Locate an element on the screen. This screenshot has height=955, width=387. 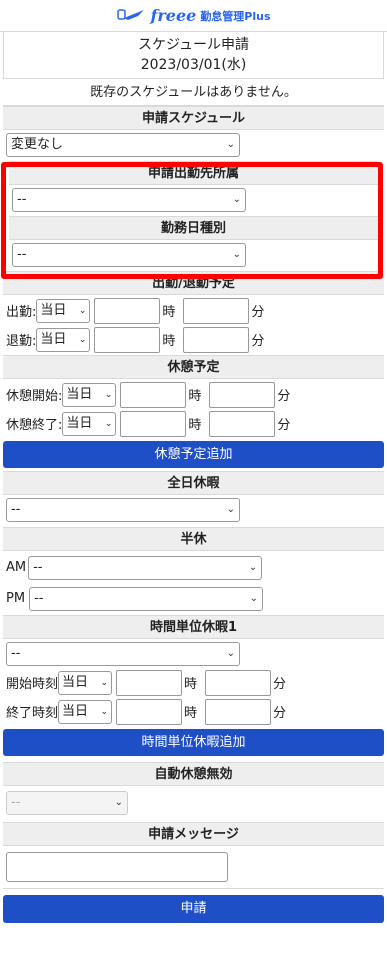
add-break-button: 休憩予定追加 is located at coordinates (193, 454).